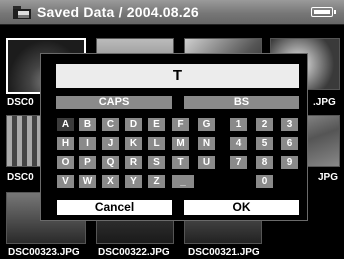  I want to click on text-input-field: T, so click(177, 76).